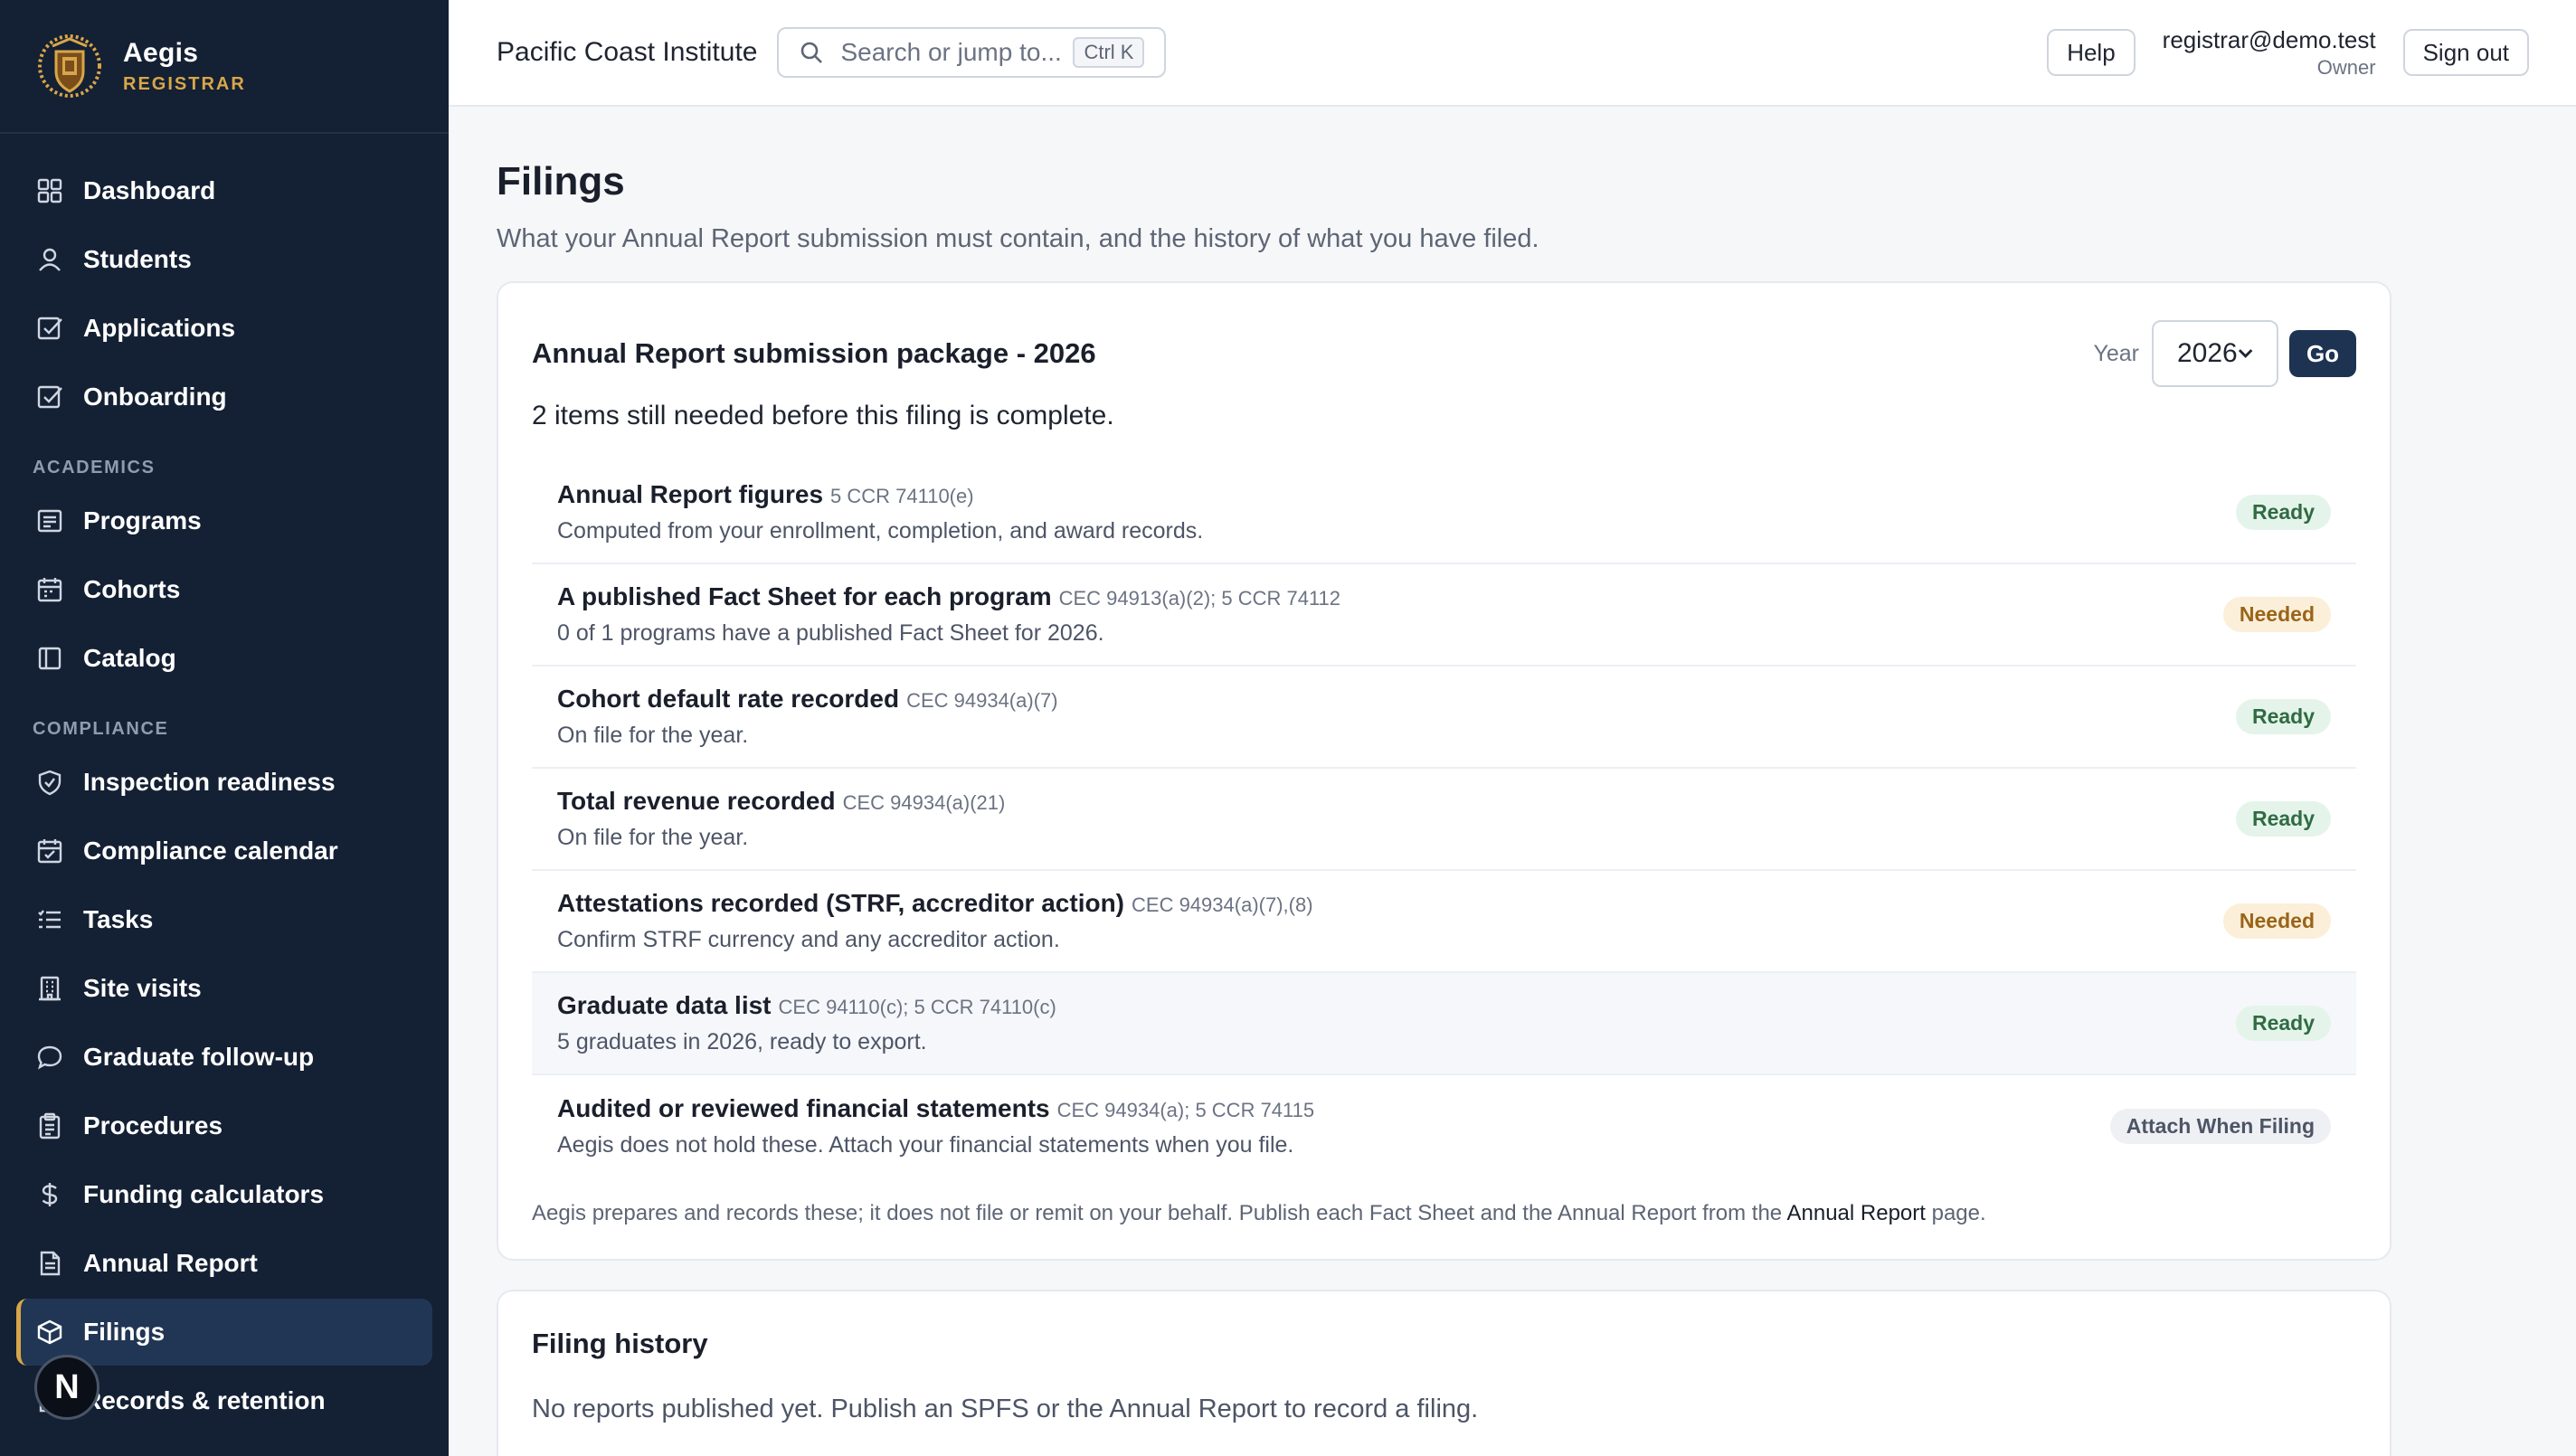 The width and height of the screenshot is (2576, 1456). I want to click on sidebar-item-tasks: Tasks, so click(224, 919).